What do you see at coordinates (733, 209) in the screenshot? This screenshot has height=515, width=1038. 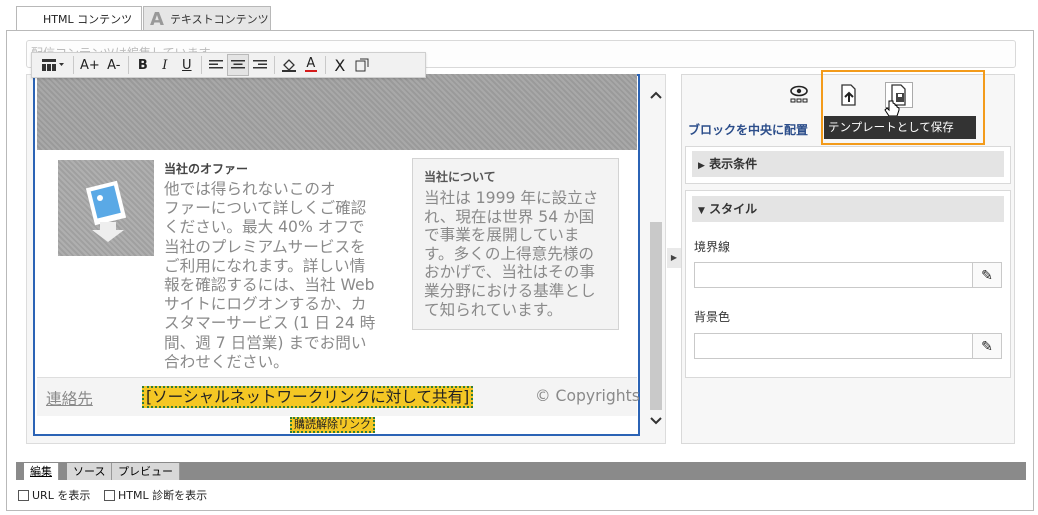 I see `style-label: スタイル` at bounding box center [733, 209].